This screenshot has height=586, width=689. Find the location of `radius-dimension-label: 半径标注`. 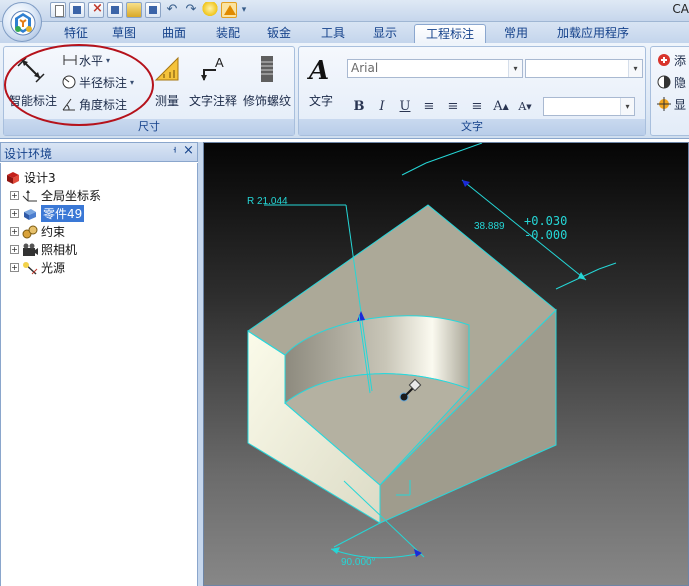

radius-dimension-label: 半径标注 is located at coordinates (103, 82).